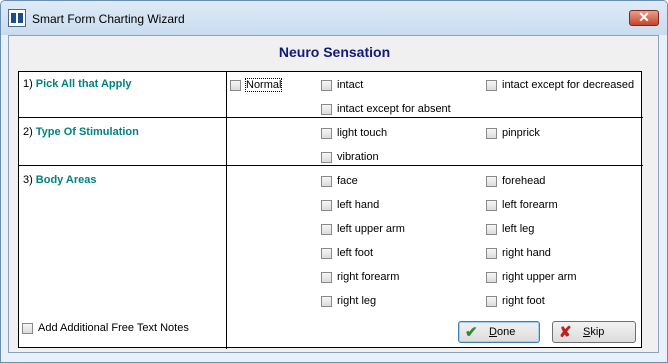 The height and width of the screenshot is (363, 668). I want to click on checkbox-right-upper-arm: right upper arm, so click(531, 277).